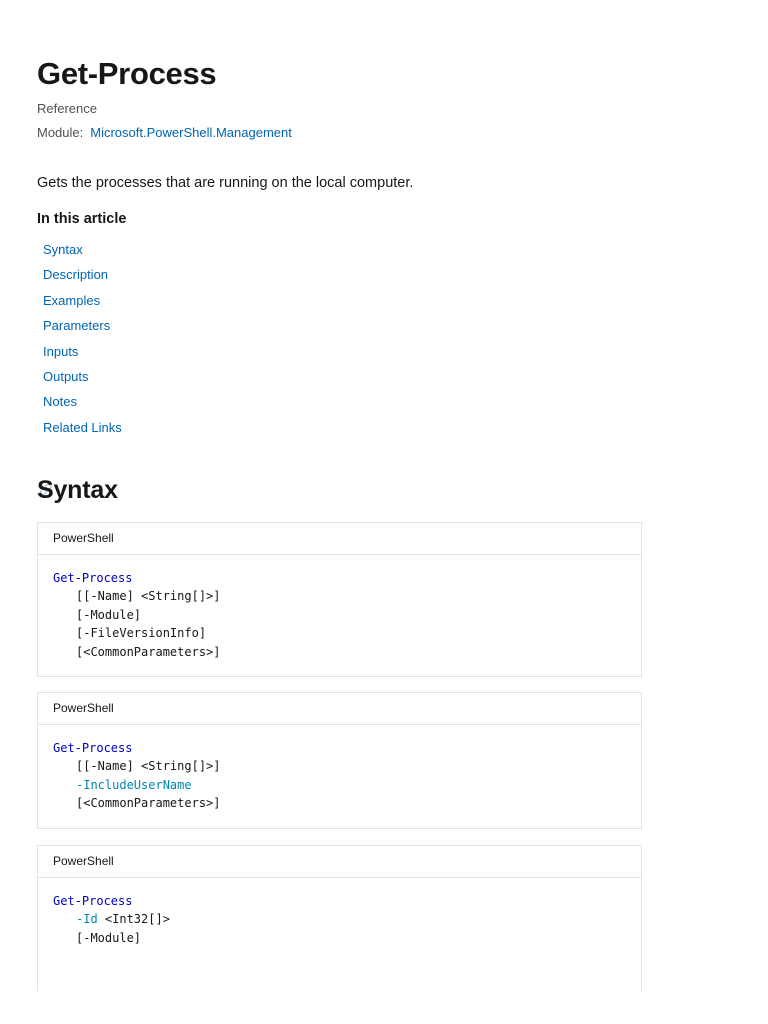 The image size is (768, 1024). What do you see at coordinates (82, 219) in the screenshot?
I see `toc-heading: In this article` at bounding box center [82, 219].